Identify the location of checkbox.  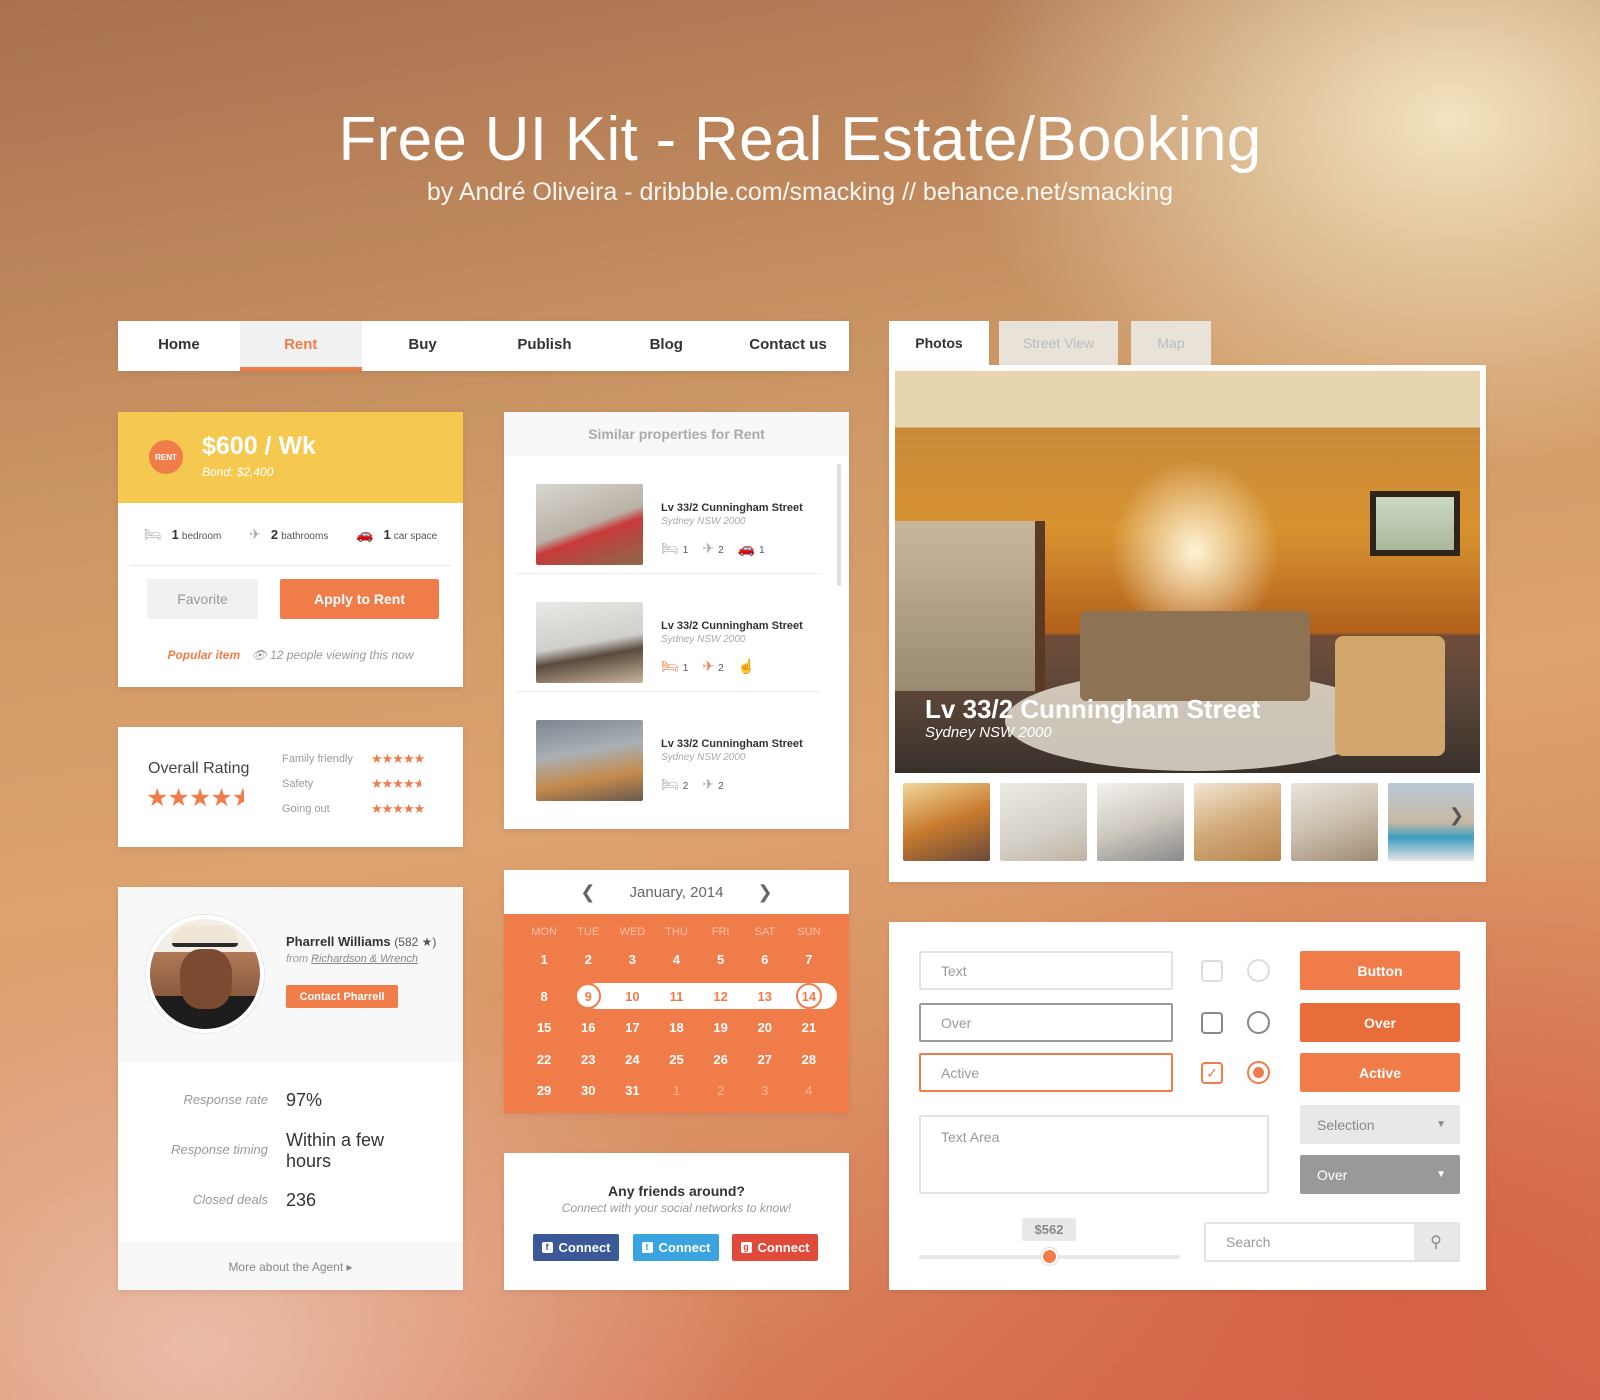
(1212, 971).